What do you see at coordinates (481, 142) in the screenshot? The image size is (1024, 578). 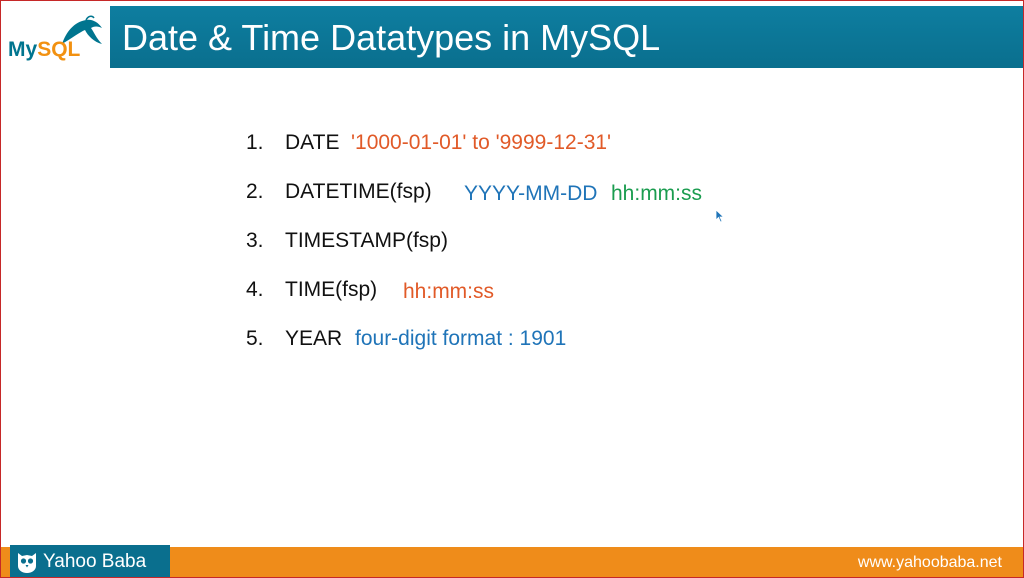 I see `date-range-note: '1000-01-01' to '9999-12-31'` at bounding box center [481, 142].